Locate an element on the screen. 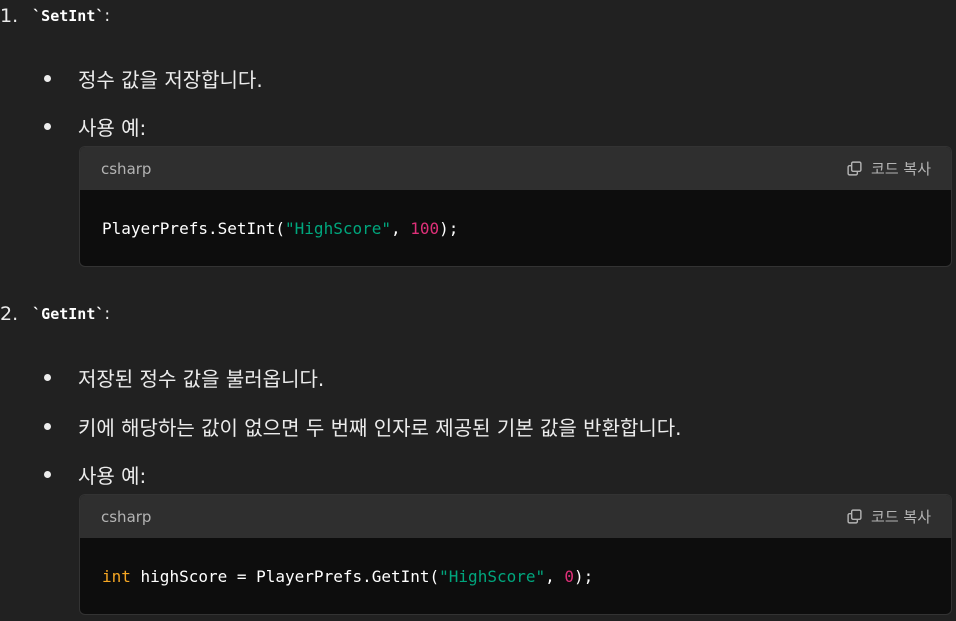 Image resolution: width=956 pixels, height=621 pixels. list-item-getint: 2. `GetInt` : is located at coordinates (55, 314).